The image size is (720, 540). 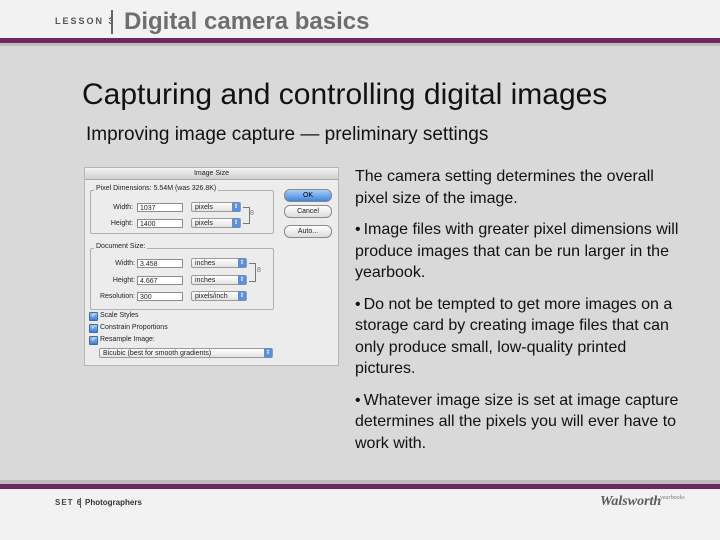 What do you see at coordinates (246, 215) in the screenshot?
I see `link-bracket` at bounding box center [246, 215].